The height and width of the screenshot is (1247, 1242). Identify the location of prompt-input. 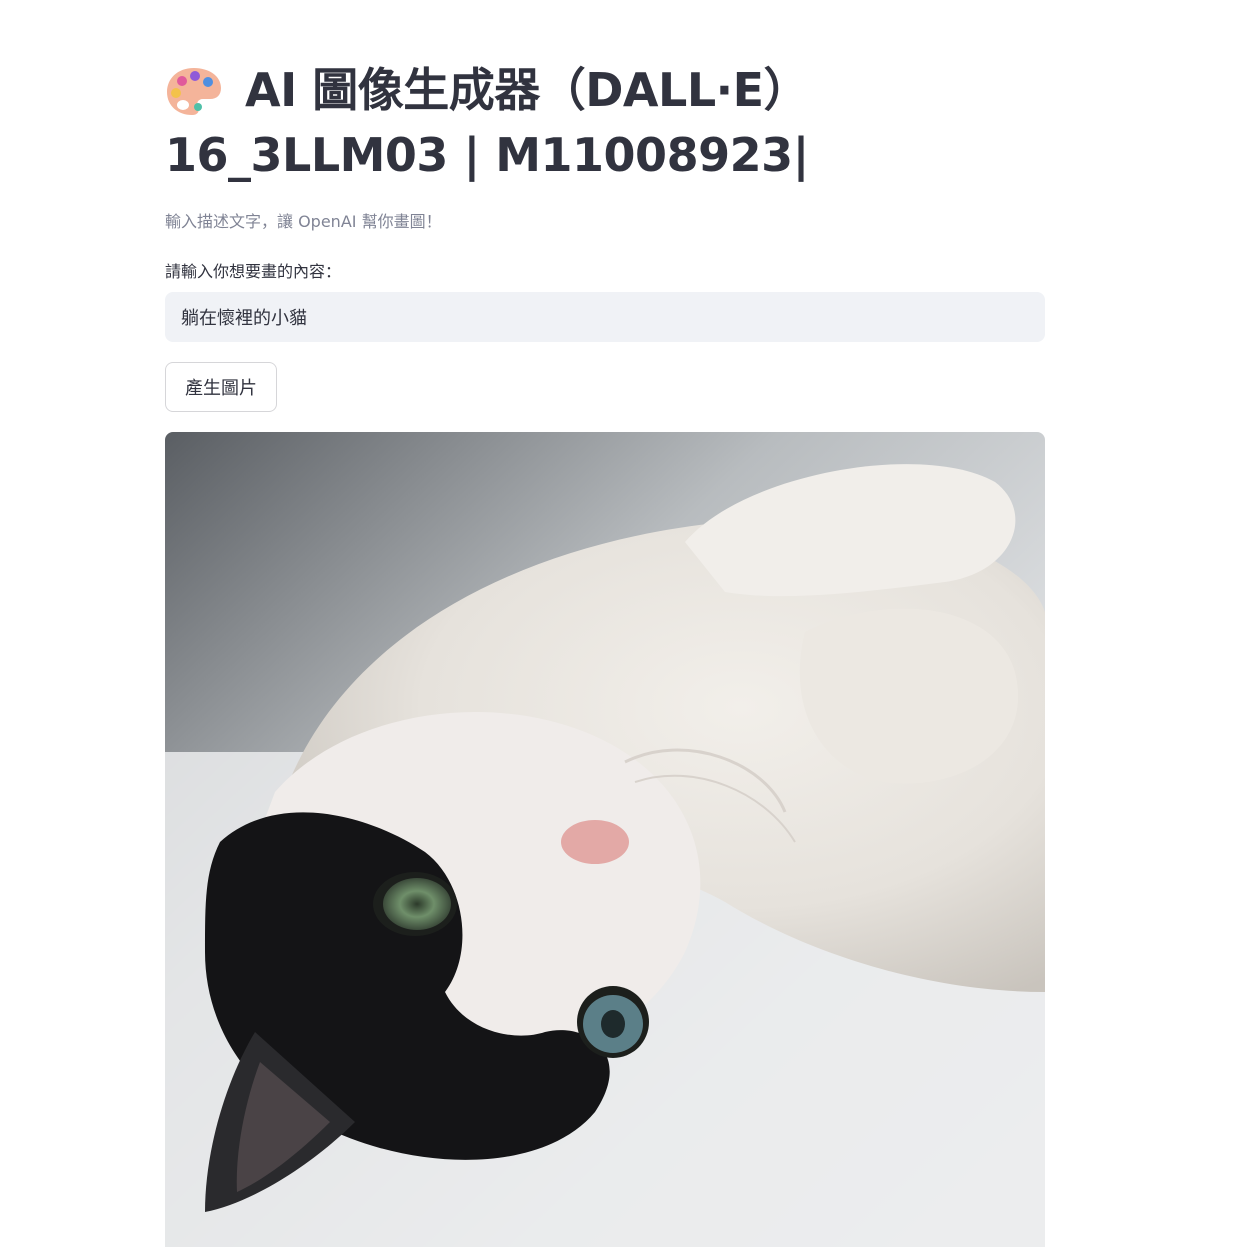
(605, 317).